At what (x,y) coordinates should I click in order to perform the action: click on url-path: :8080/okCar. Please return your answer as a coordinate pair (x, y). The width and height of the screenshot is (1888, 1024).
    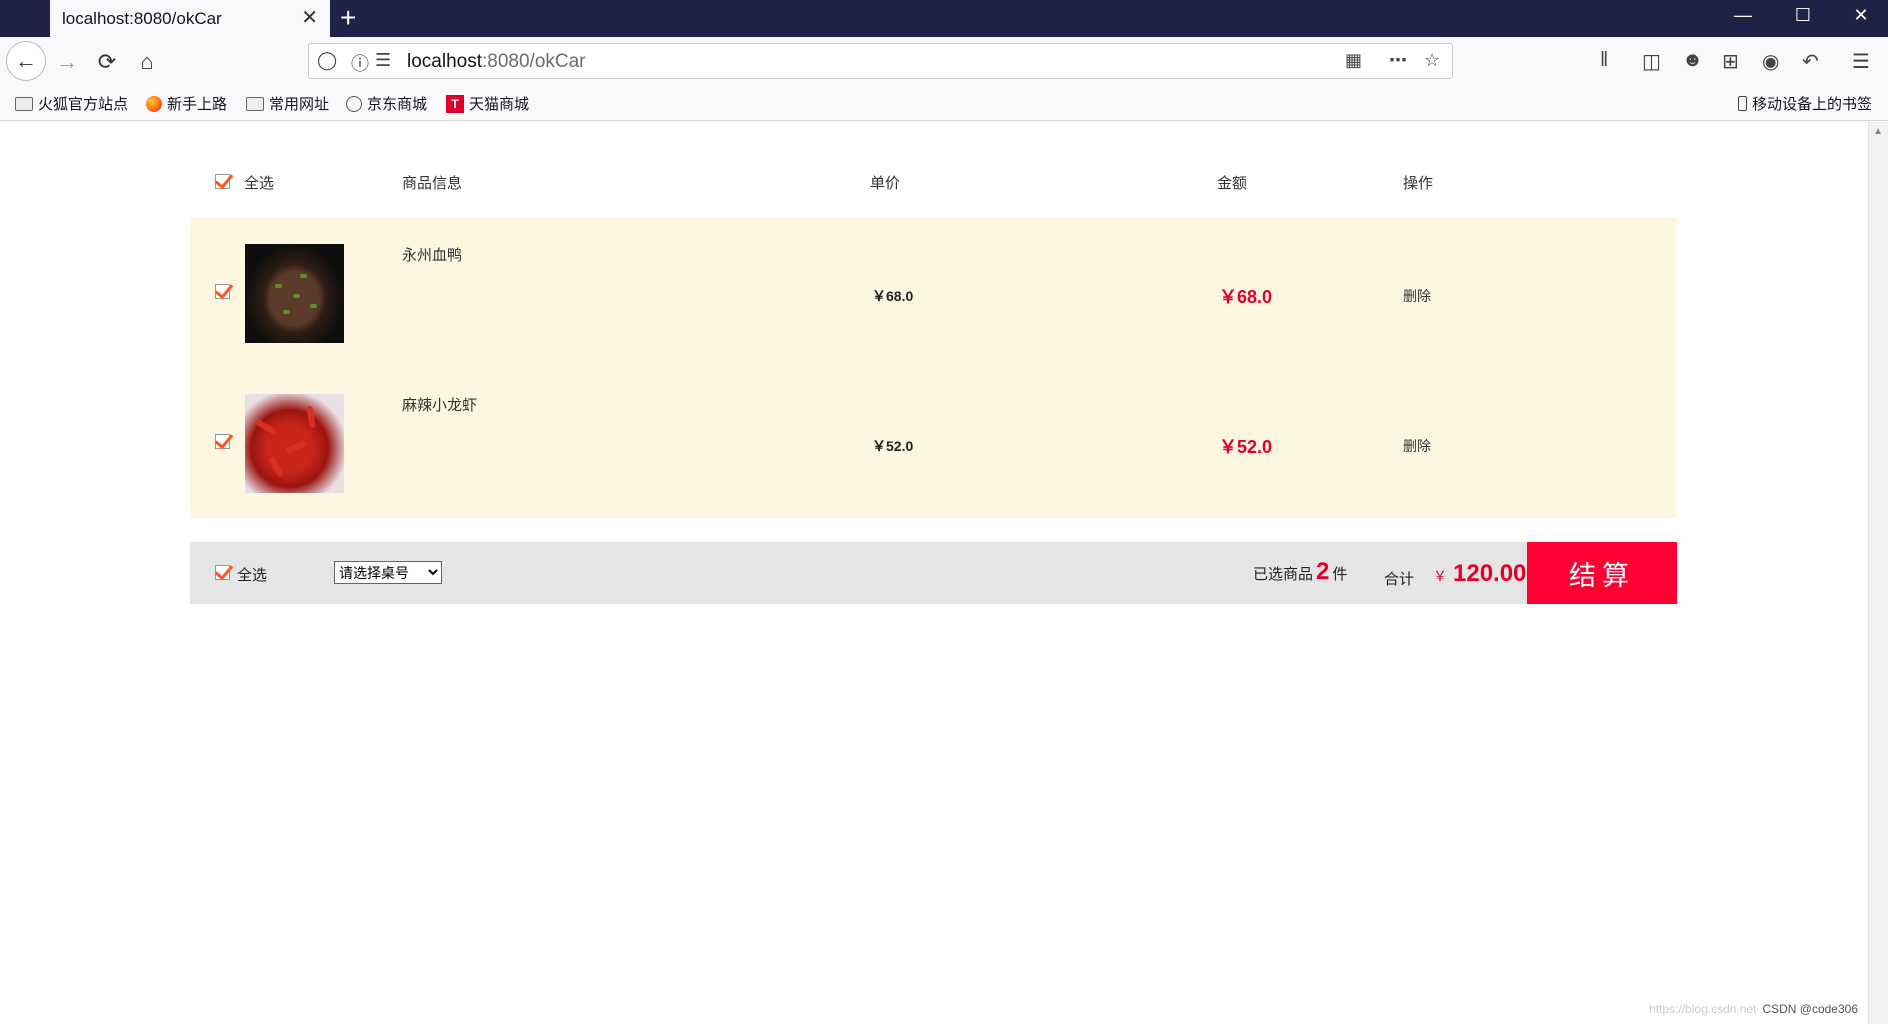
    Looking at the image, I should click on (534, 61).